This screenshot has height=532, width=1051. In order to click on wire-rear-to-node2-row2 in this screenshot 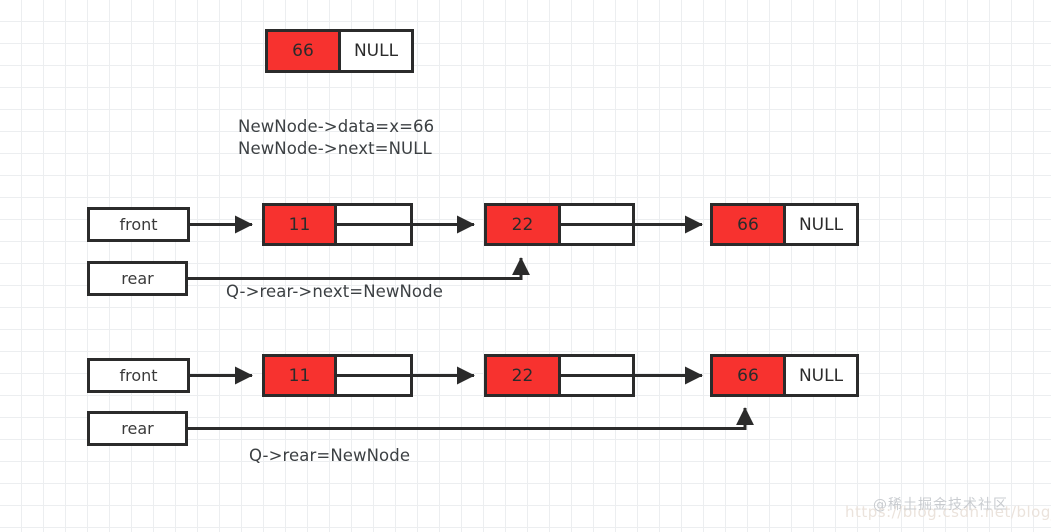, I will do `click(359, 268)`.